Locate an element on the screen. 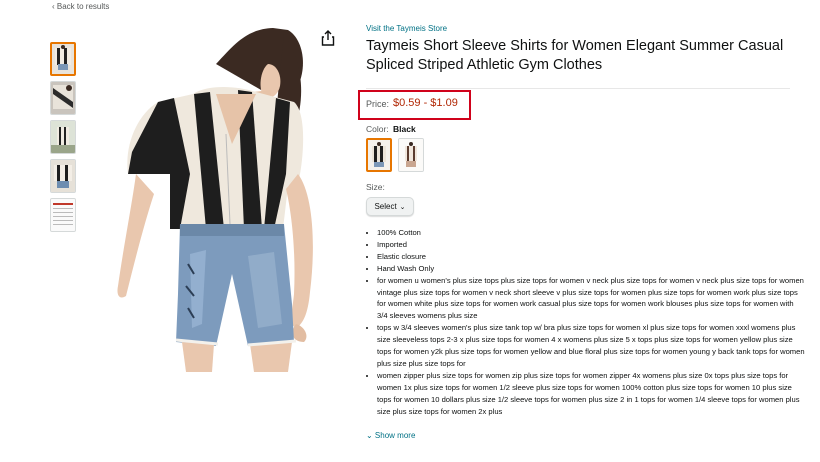 Image resolution: width=820 pixels, height=462 pixels. bullet-item: Elastic closure is located at coordinates (591, 257).